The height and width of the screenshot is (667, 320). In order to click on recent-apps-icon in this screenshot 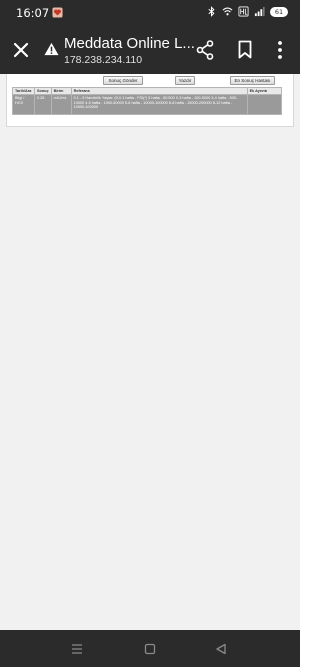, I will do `click(77, 649)`.